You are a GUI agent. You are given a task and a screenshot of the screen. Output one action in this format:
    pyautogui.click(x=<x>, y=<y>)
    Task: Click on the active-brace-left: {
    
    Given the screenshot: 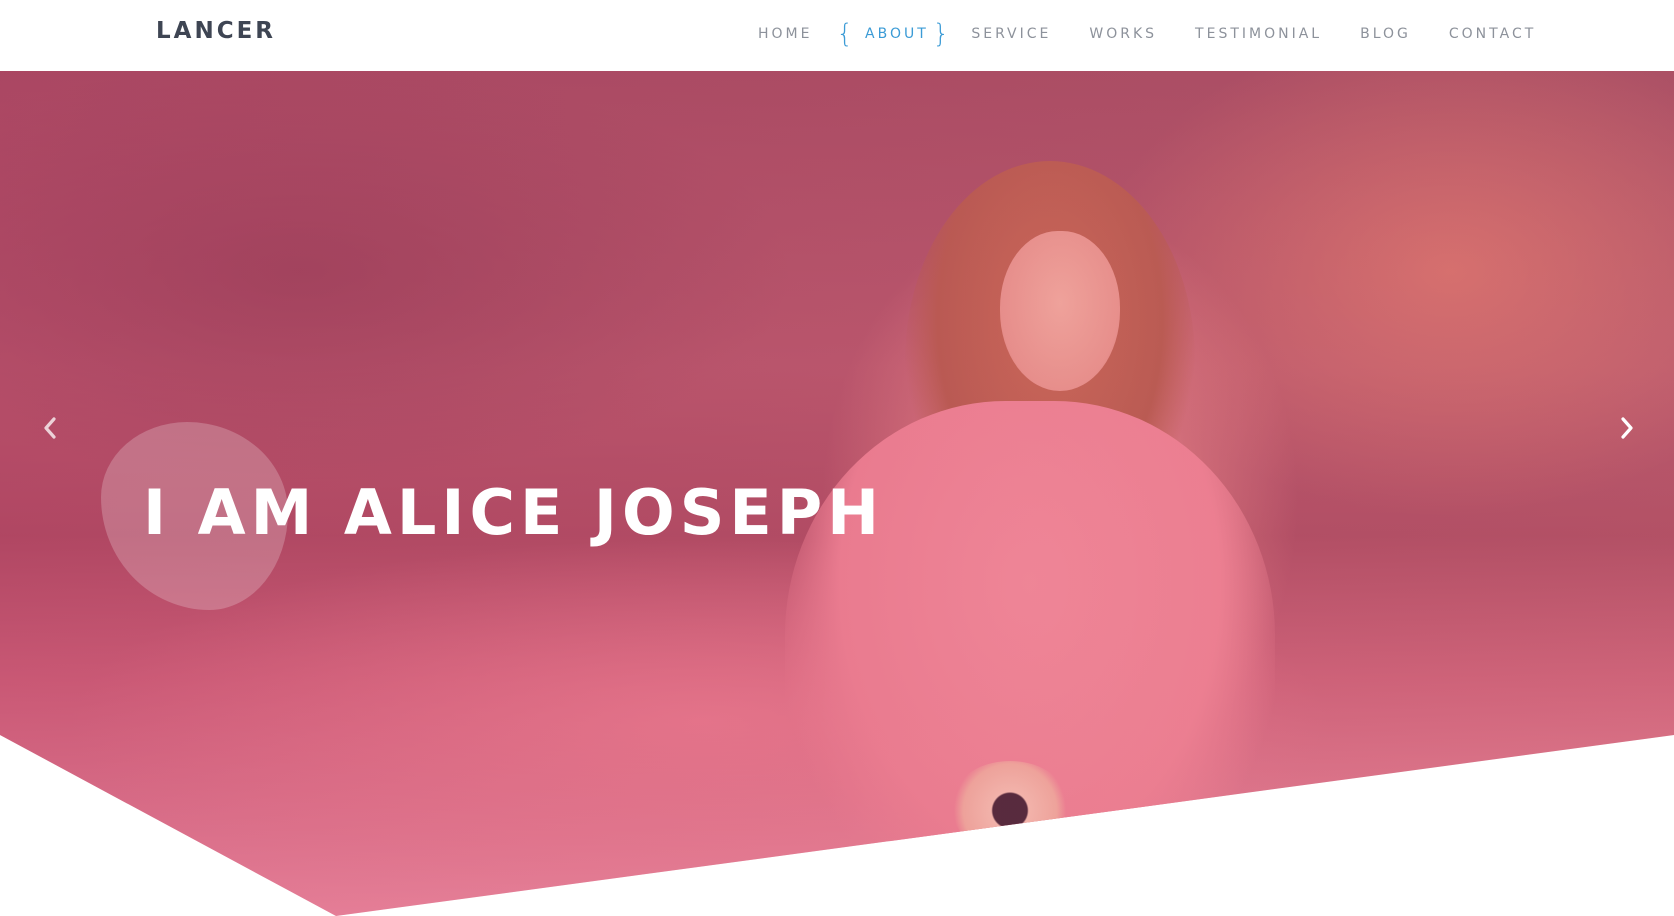 What is the action you would take?
    pyautogui.click(x=845, y=34)
    